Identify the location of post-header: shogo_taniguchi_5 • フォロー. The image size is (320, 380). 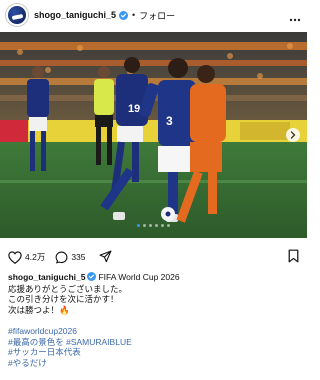
(153, 15).